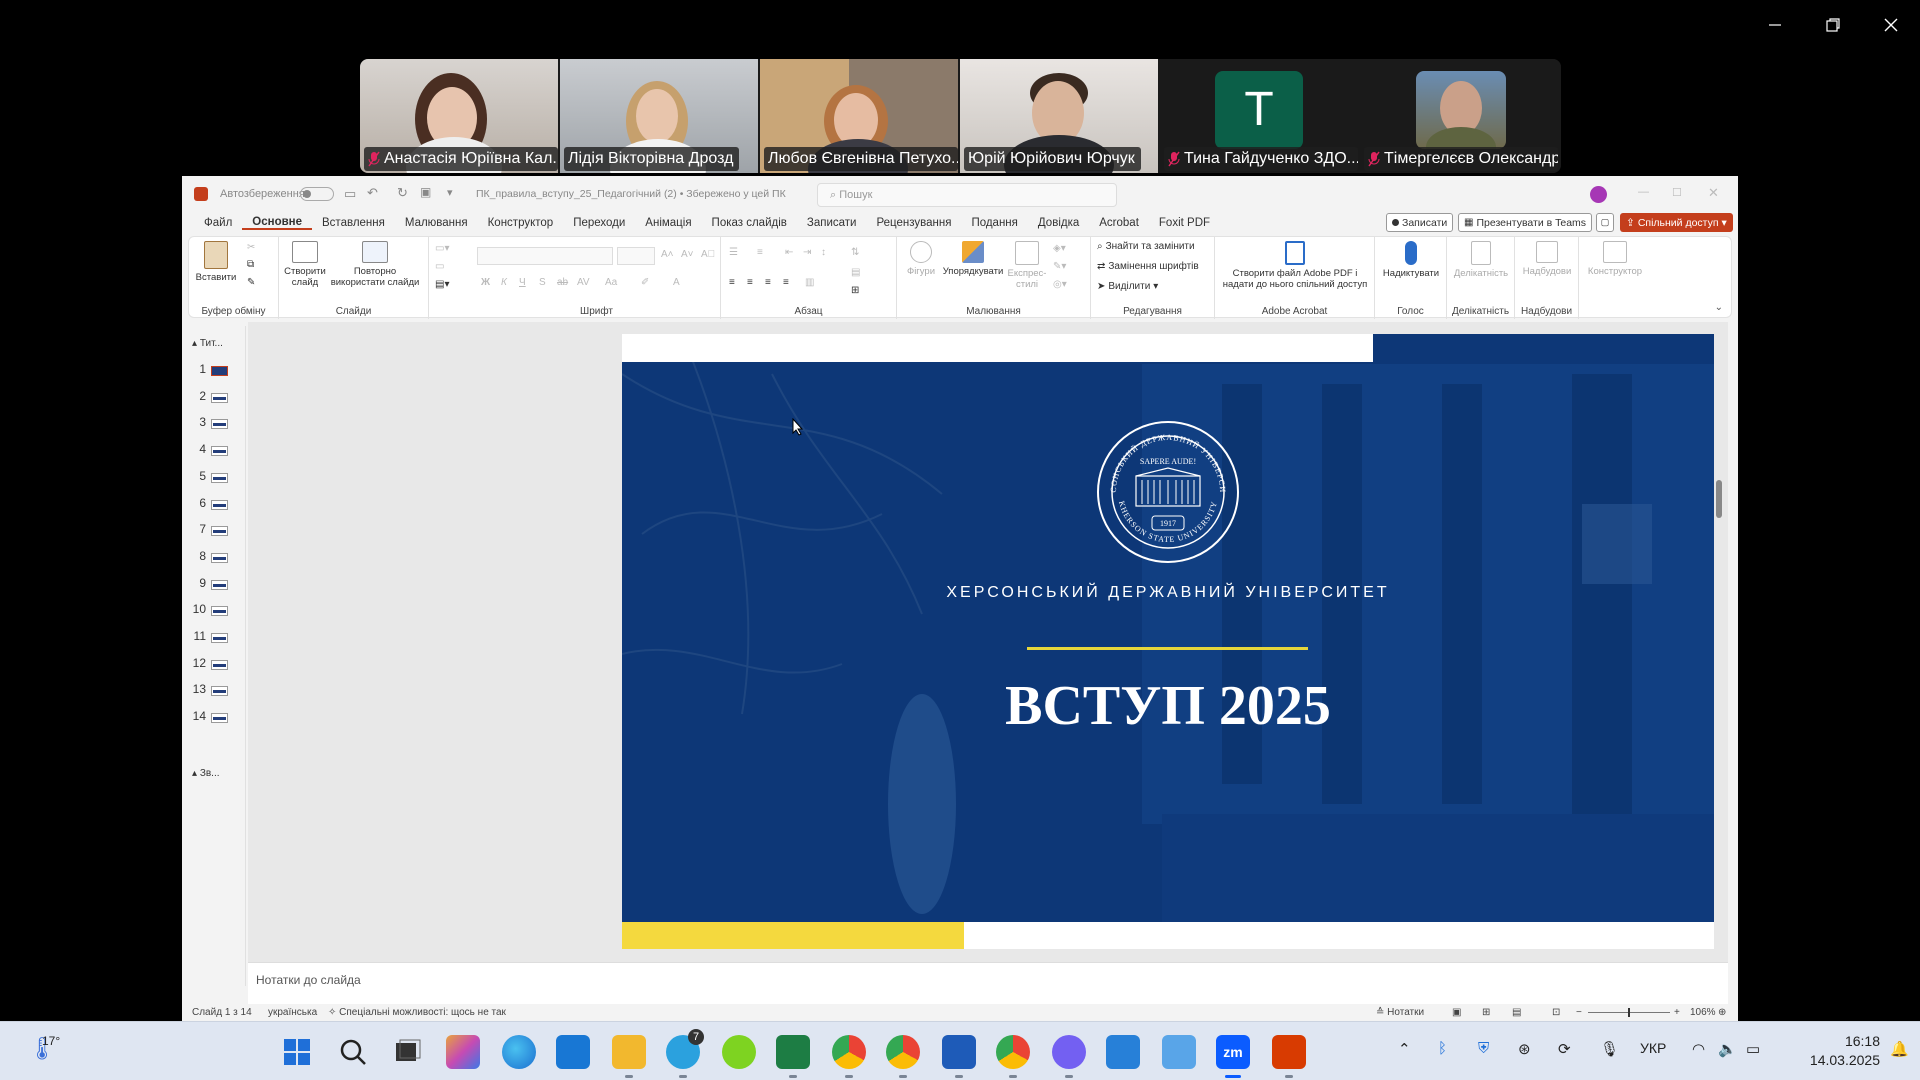  What do you see at coordinates (212, 371) in the screenshot?
I see `slide-thumbnail: 1` at bounding box center [212, 371].